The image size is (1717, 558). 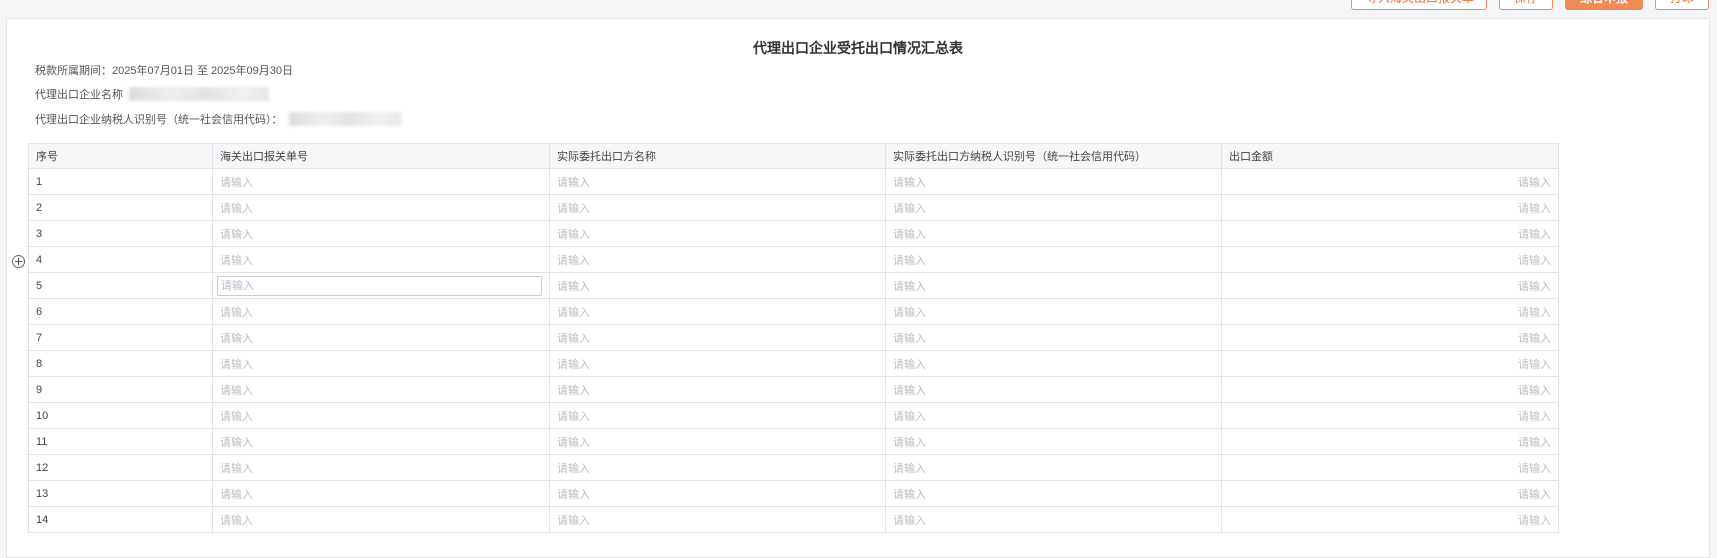 What do you see at coordinates (858, 48) in the screenshot?
I see `page-title: 代理出口企业受托出口情况汇总表` at bounding box center [858, 48].